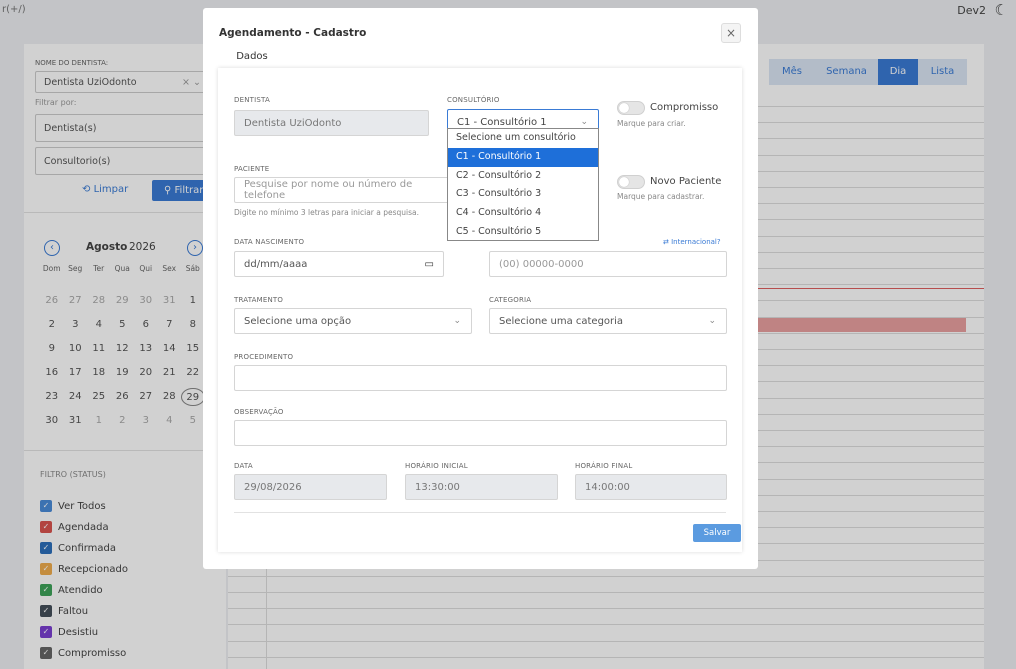 The height and width of the screenshot is (669, 1016). Describe the element at coordinates (353, 321) in the screenshot. I see `treatment-select: Selecione uma opção ⌄` at that location.